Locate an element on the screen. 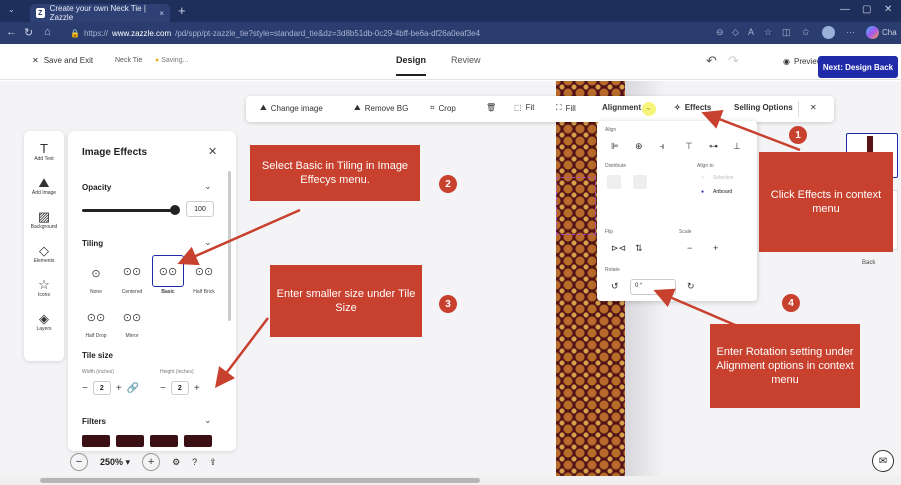  zoom-icon: ⊖ is located at coordinates (720, 32).